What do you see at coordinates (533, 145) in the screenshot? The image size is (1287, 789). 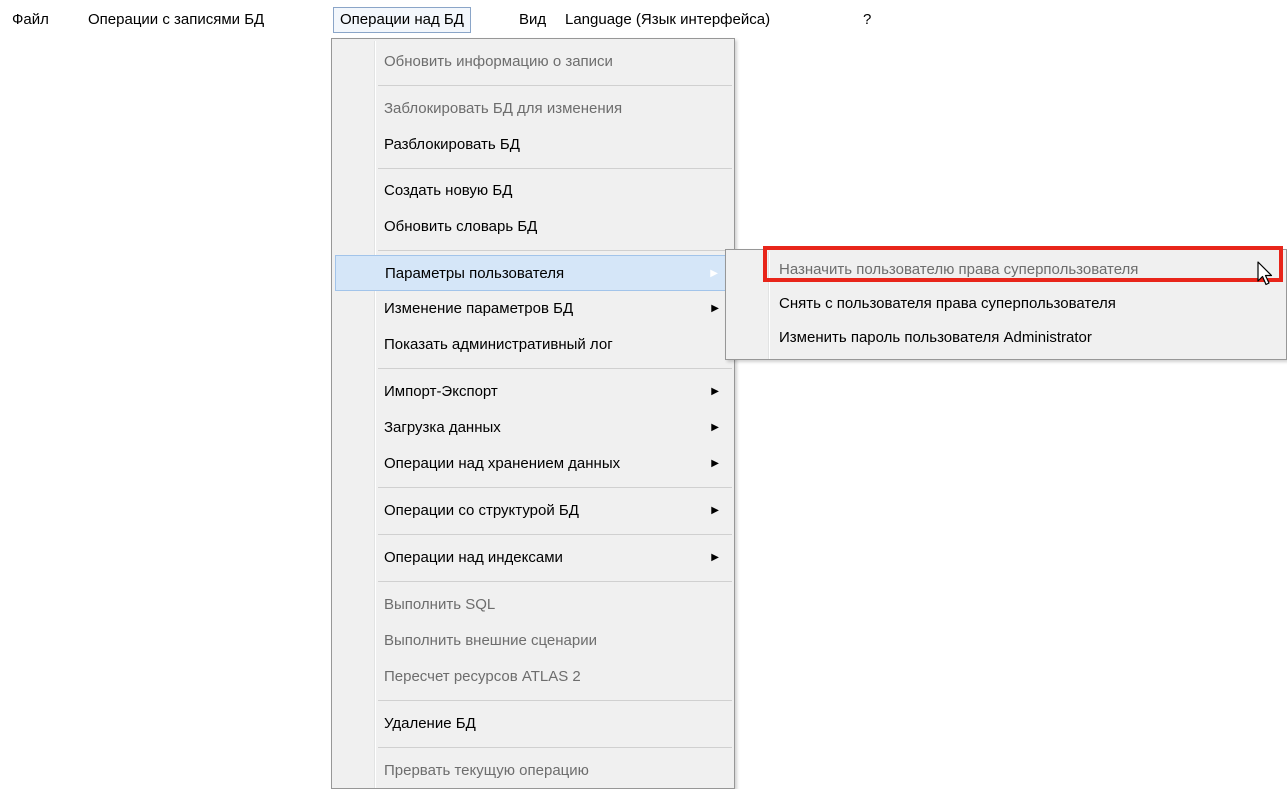 I see `menu-item-unlock-db: Разблокировать БД` at bounding box center [533, 145].